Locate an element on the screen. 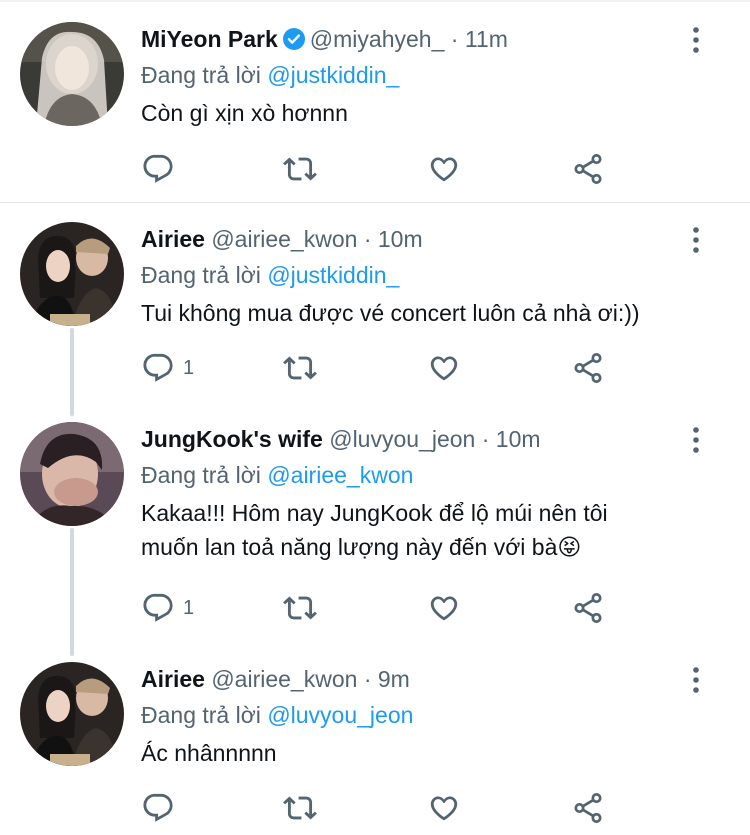 The image size is (750, 835). replying-to-user: @luvyou_jeon is located at coordinates (340, 715).